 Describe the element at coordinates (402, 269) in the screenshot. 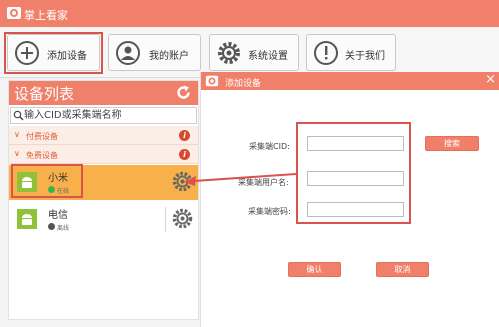

I see `cancel-button: 取消` at that location.